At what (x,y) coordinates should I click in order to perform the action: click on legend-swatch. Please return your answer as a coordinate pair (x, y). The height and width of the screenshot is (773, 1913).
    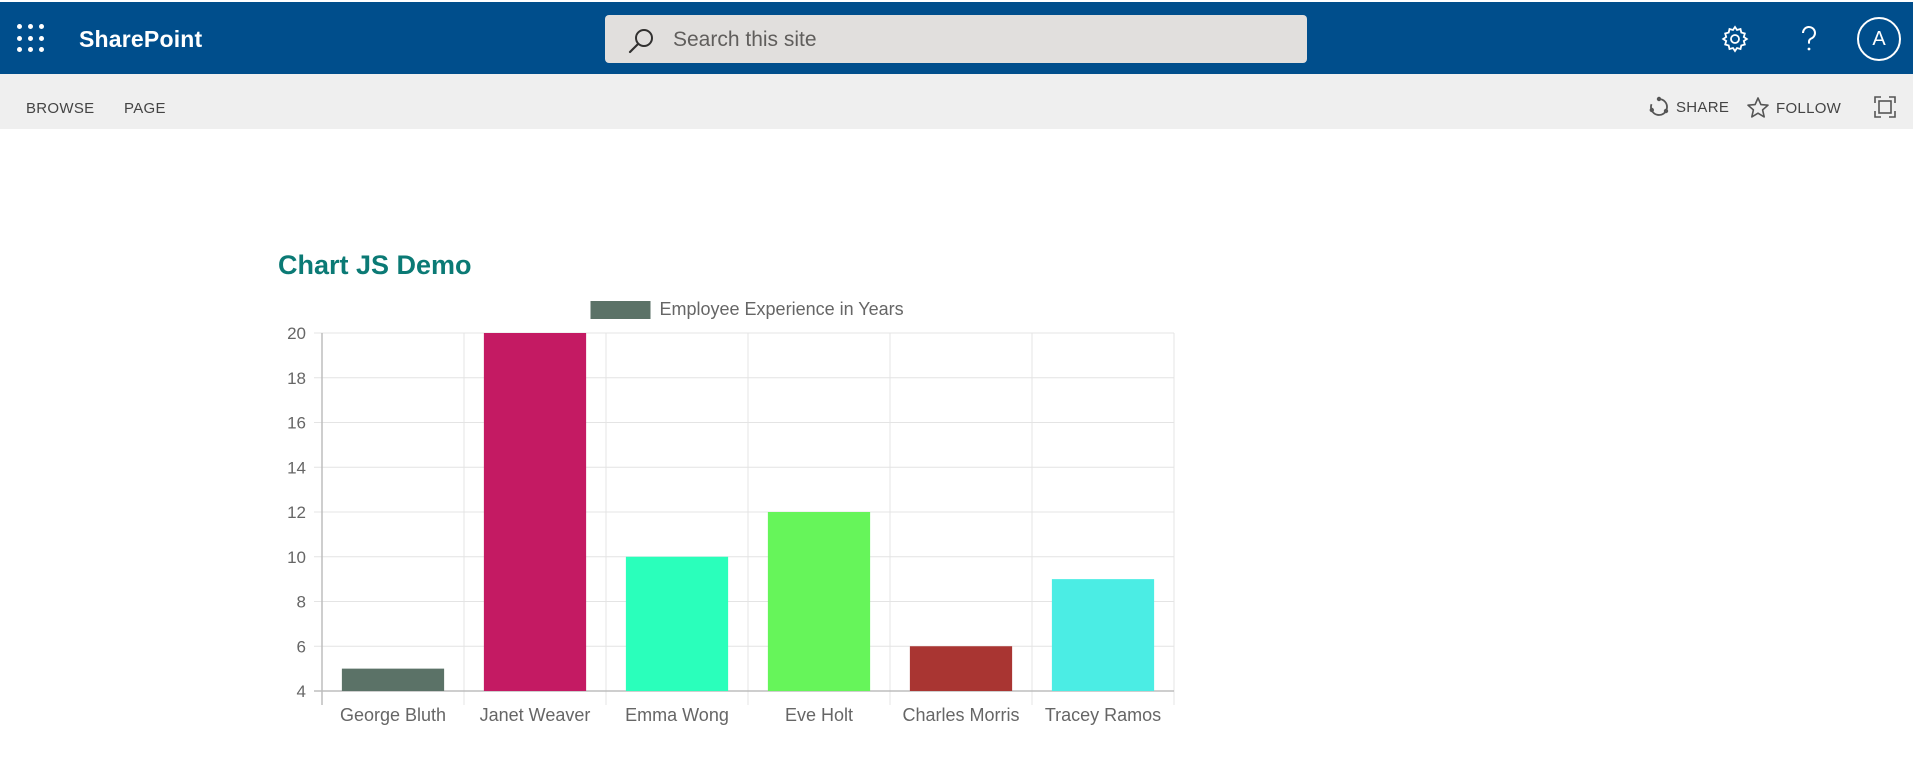
    Looking at the image, I should click on (620, 310).